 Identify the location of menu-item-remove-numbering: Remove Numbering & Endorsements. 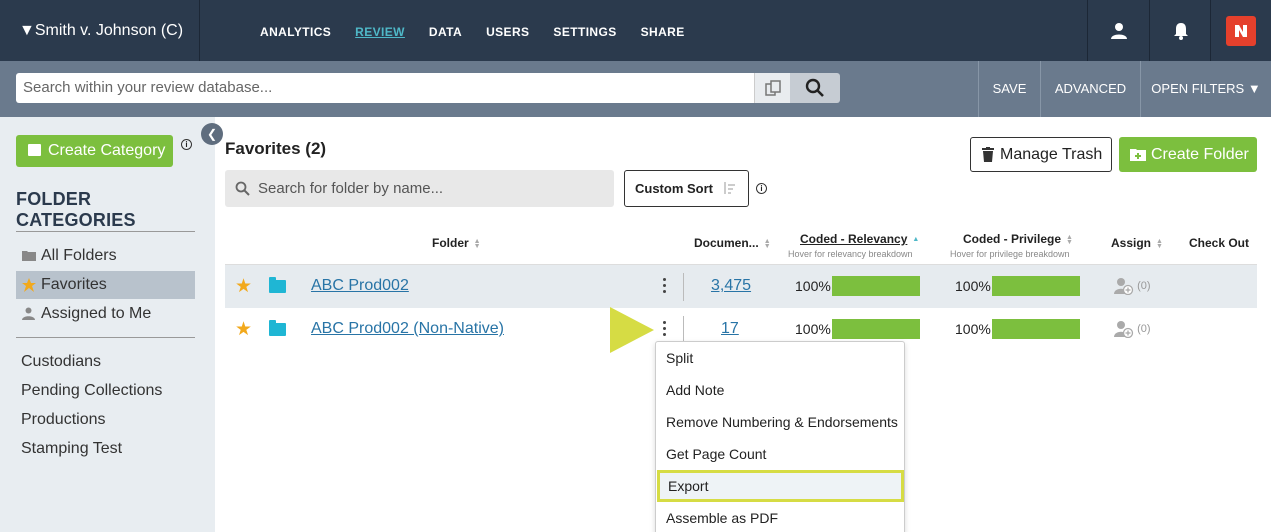
(780, 422).